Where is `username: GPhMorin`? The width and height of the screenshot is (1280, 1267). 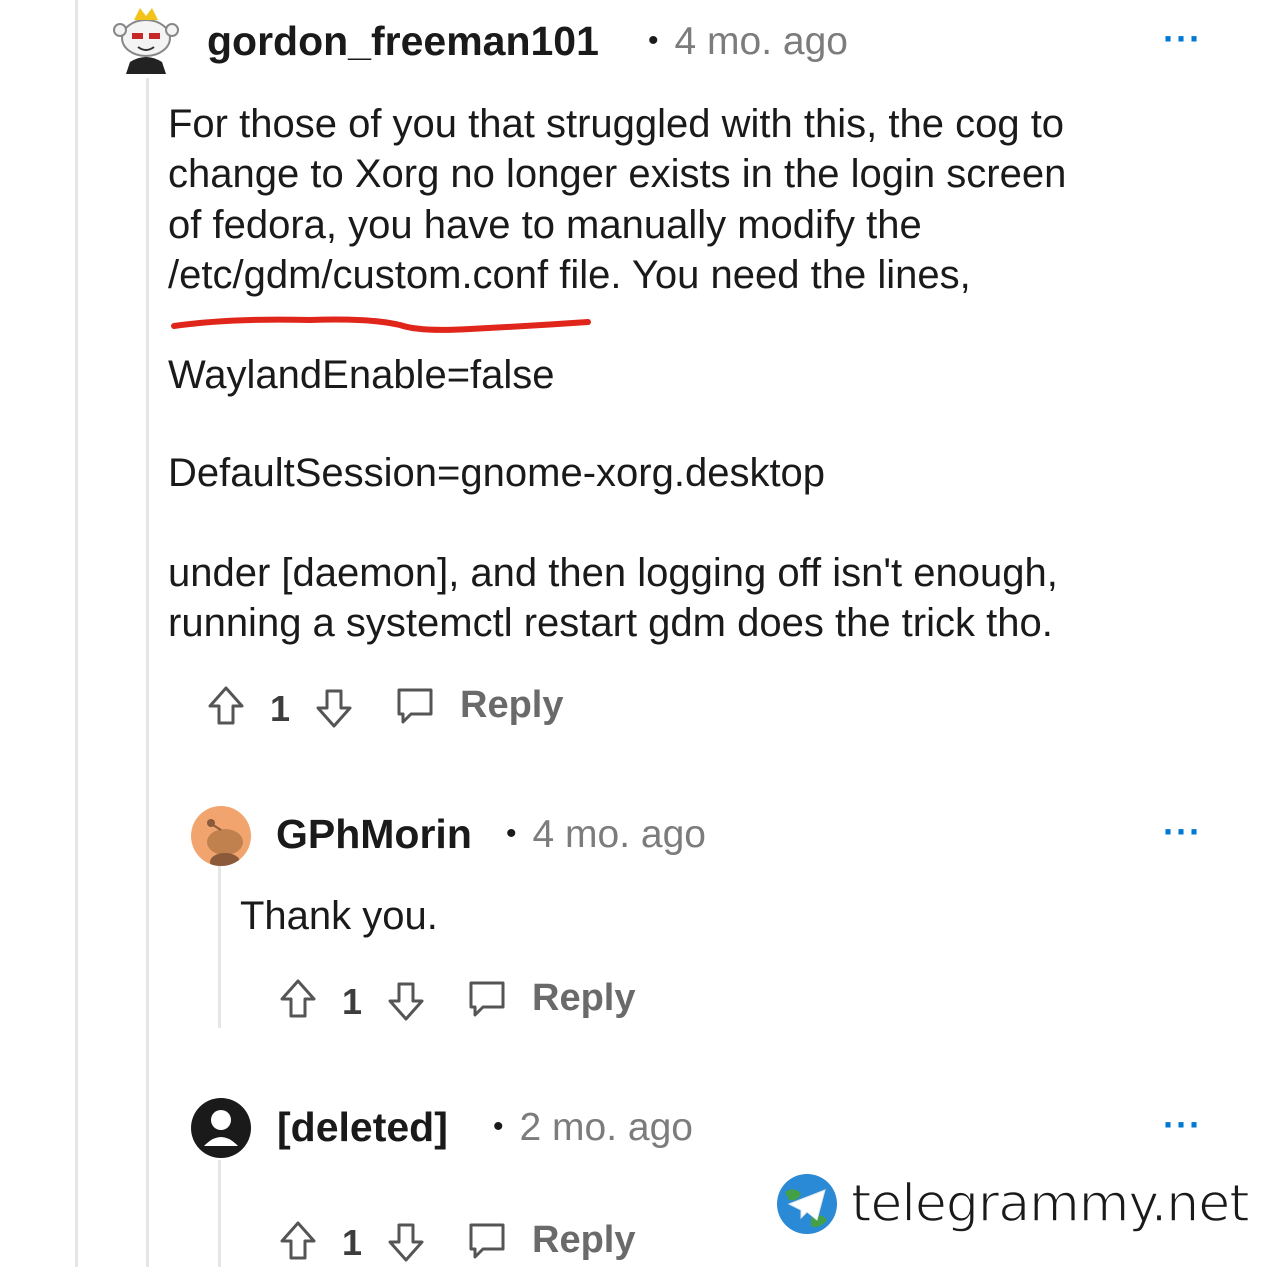
username: GPhMorin is located at coordinates (374, 834).